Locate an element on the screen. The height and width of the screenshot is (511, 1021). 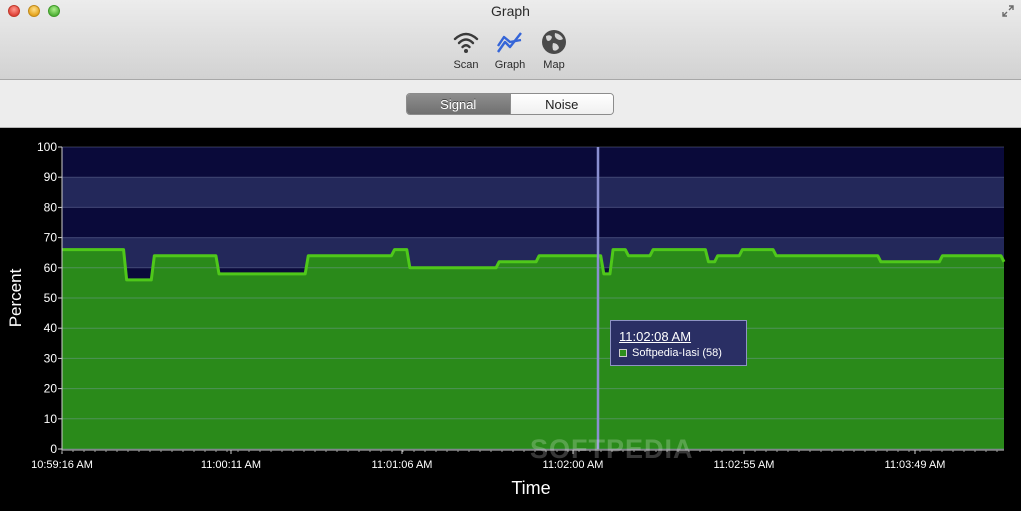
y-tick-label: 50 is located at coordinates (51, 298).